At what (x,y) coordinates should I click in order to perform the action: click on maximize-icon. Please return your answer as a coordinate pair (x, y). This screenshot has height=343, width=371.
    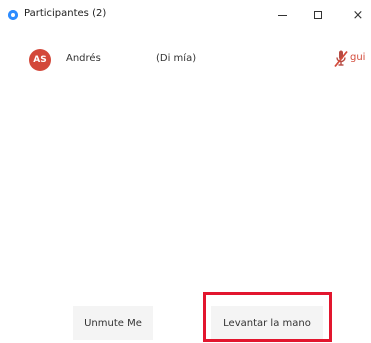
    Looking at the image, I should click on (318, 15).